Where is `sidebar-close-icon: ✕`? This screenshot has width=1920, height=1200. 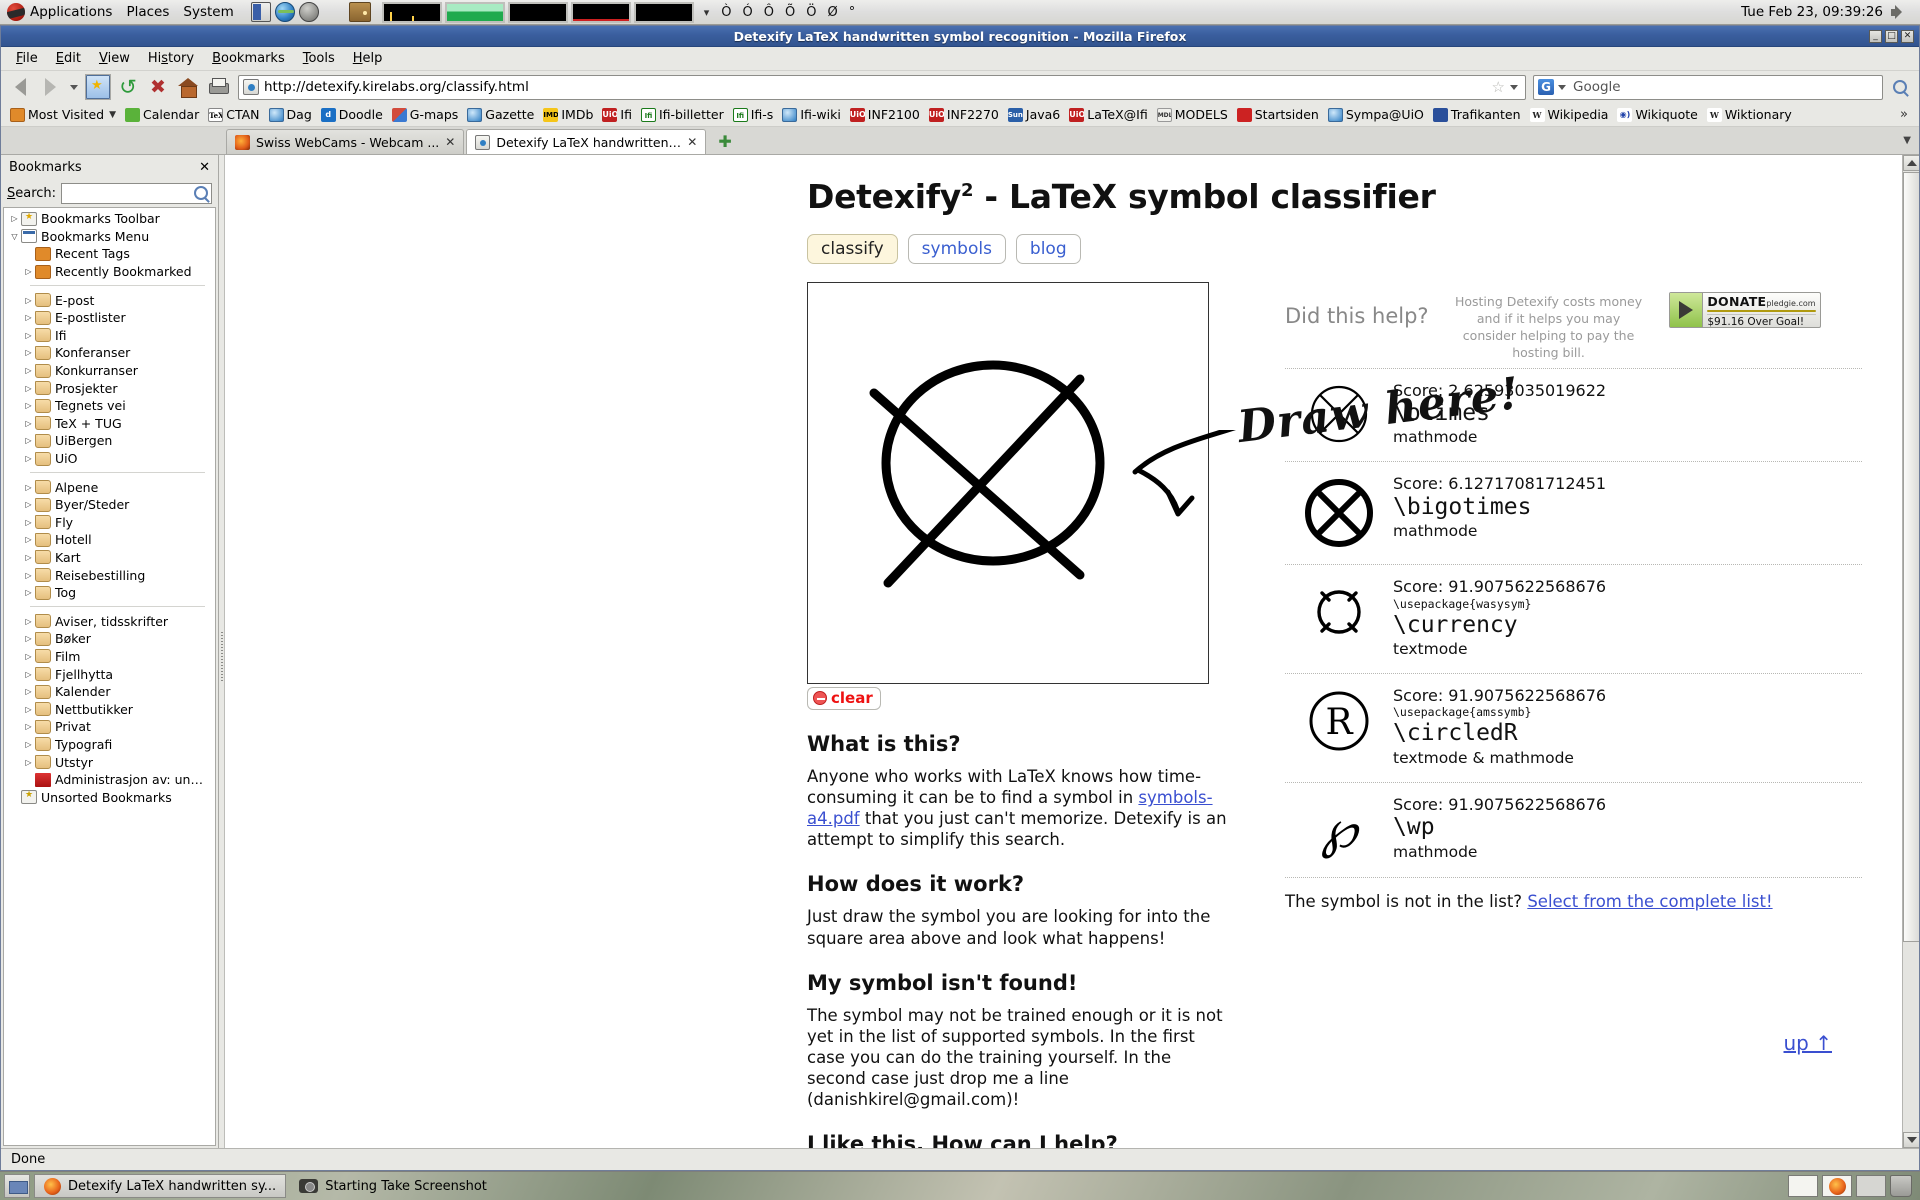 sidebar-close-icon: ✕ is located at coordinates (204, 167).